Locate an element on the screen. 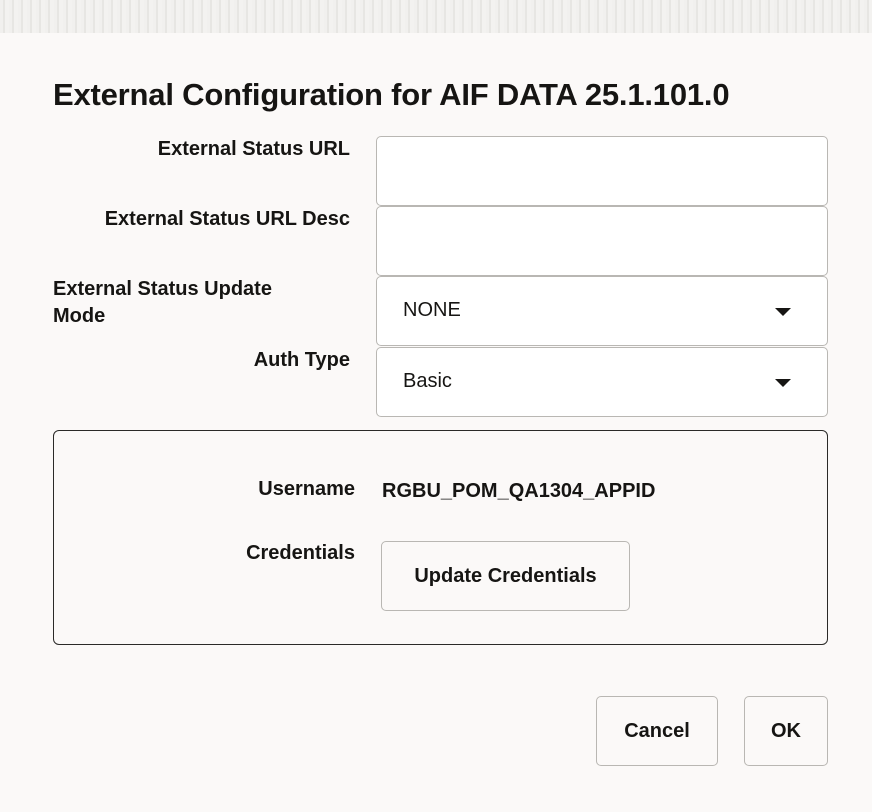 Image resolution: width=872 pixels, height=812 pixels. cancel-button: Cancel is located at coordinates (657, 731).